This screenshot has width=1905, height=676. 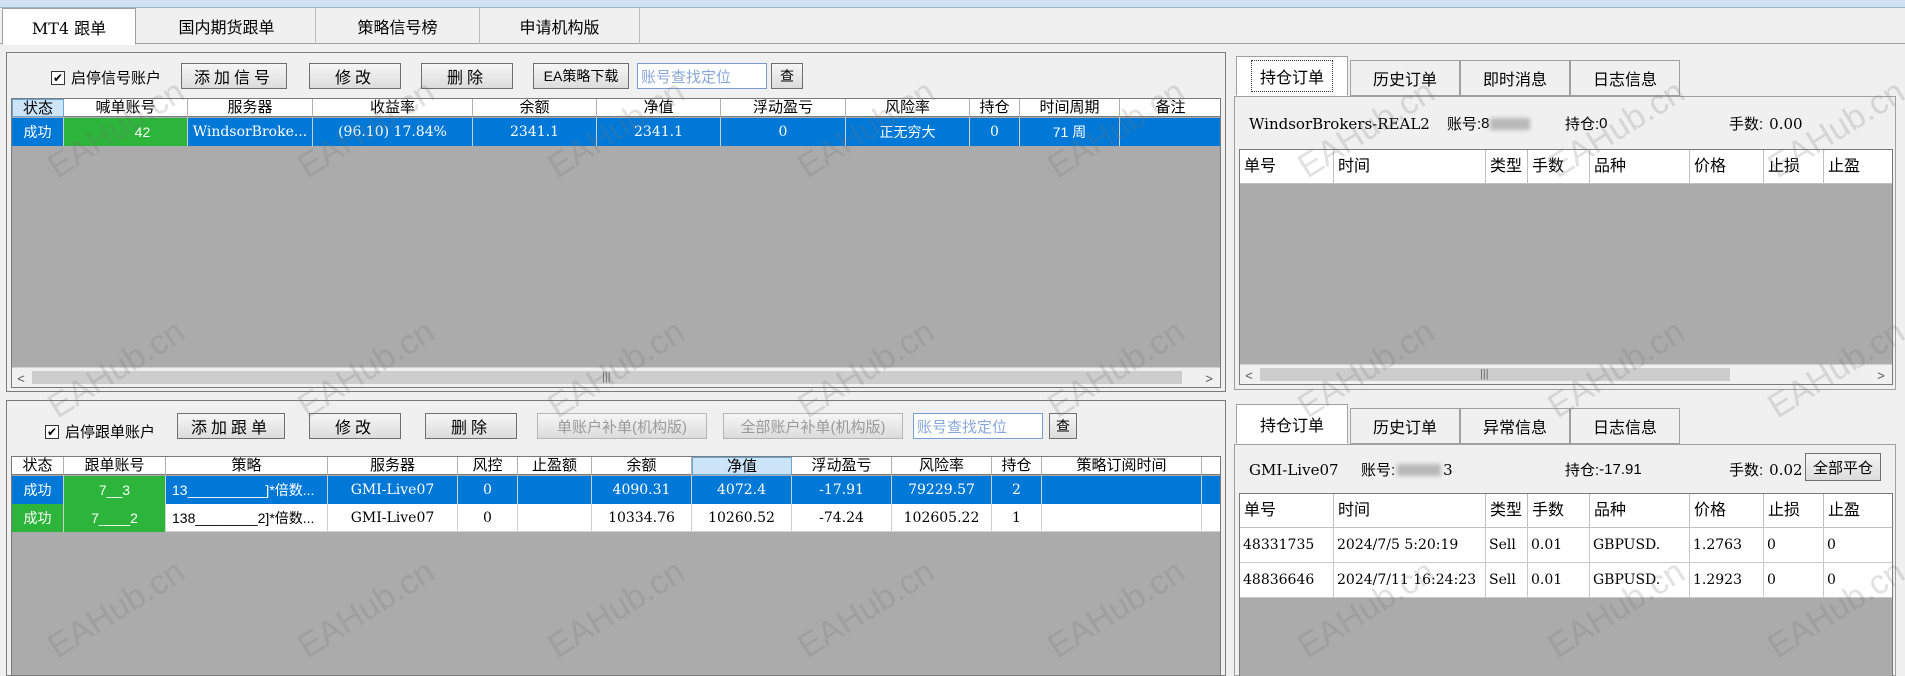 What do you see at coordinates (535, 132) in the screenshot?
I see `balance-cell: 2341.1` at bounding box center [535, 132].